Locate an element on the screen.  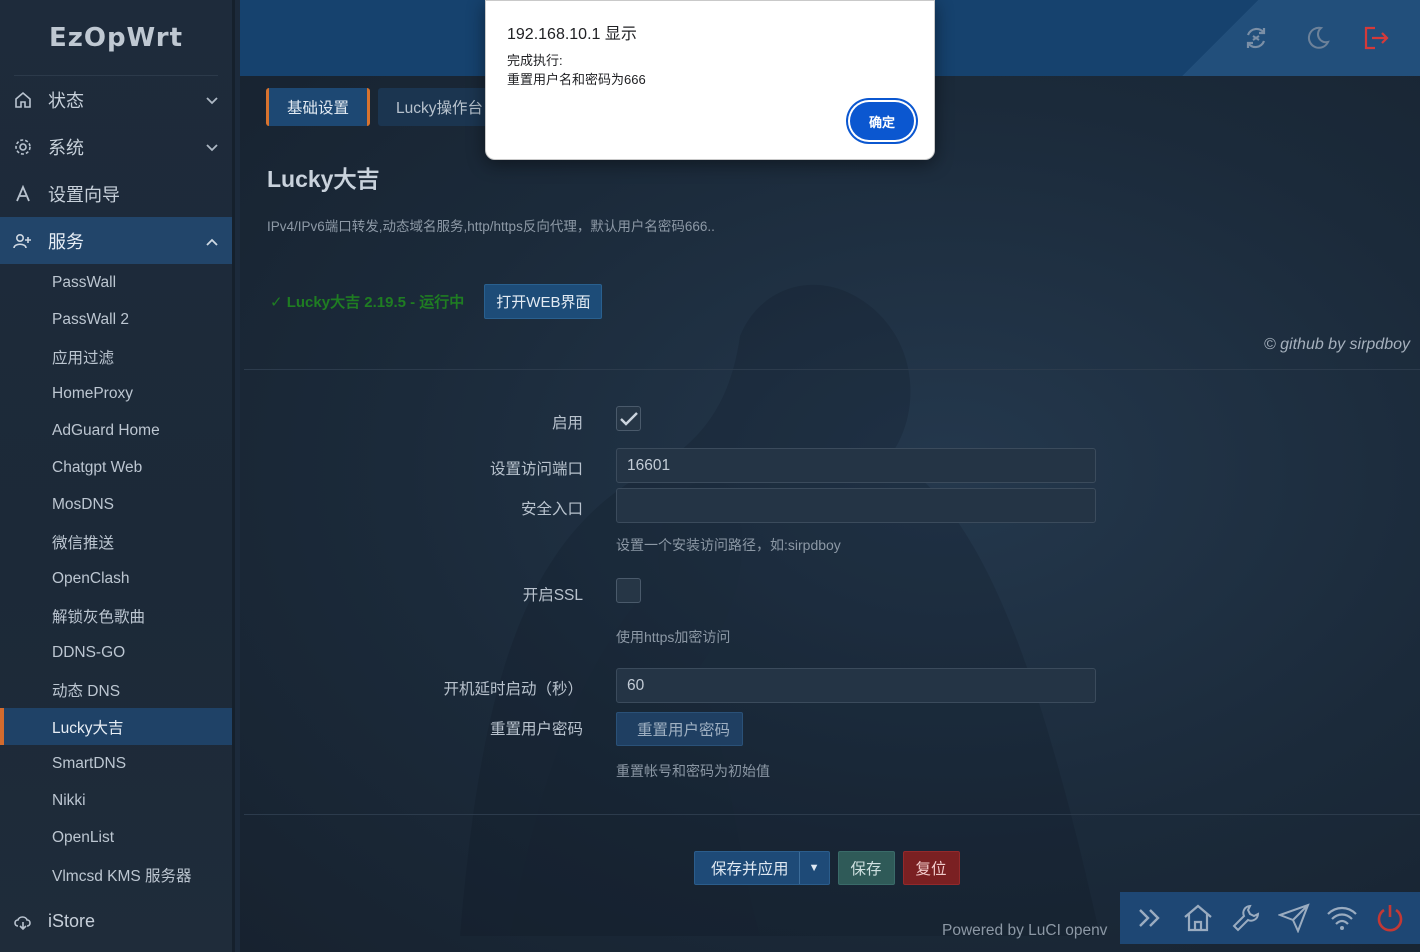
dialog-message-line2: 重置用户名和密码为666 is located at coordinates (576, 79).